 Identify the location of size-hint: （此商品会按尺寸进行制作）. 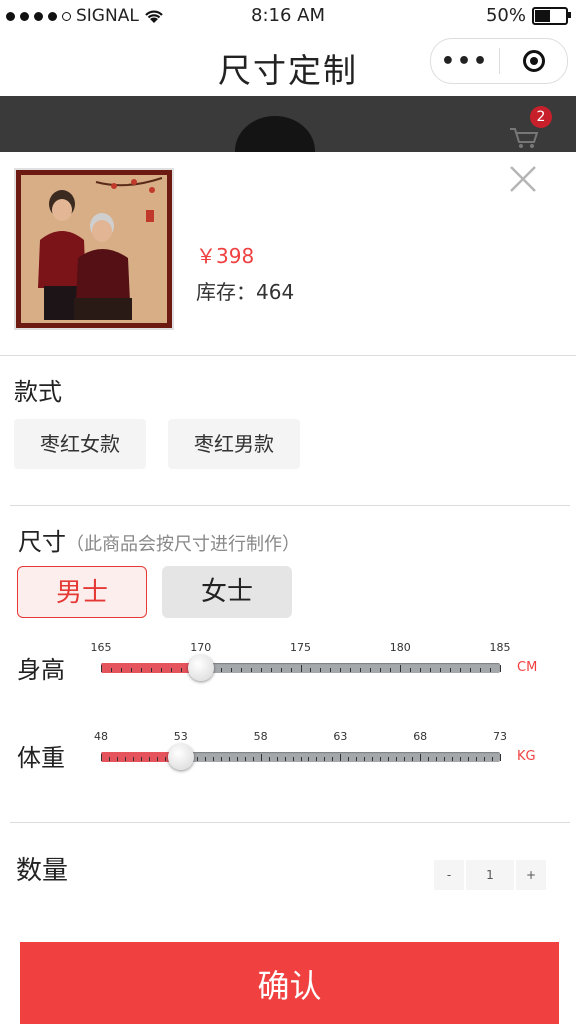
(183, 544).